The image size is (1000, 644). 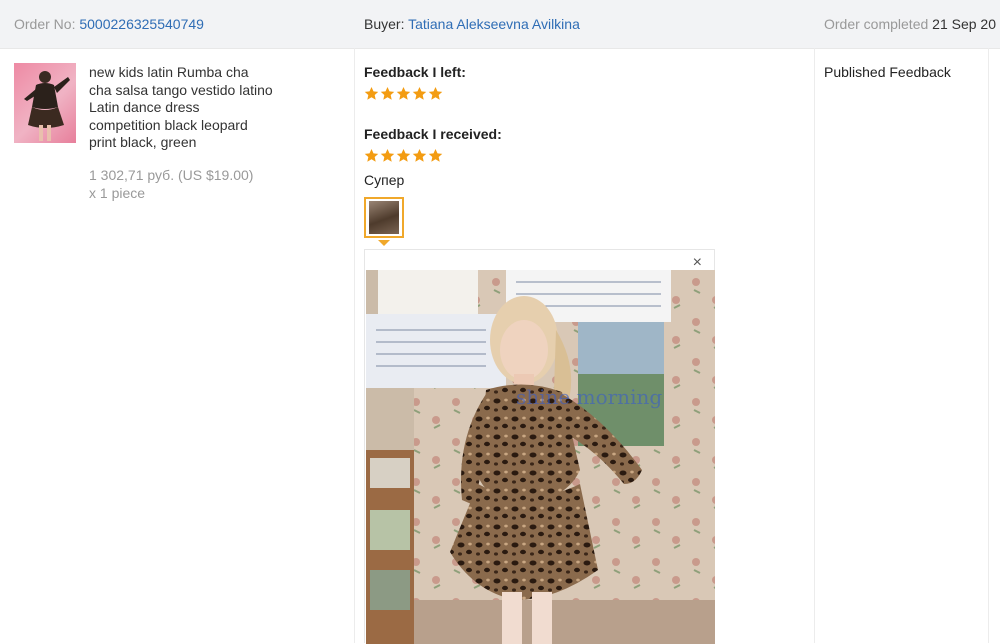 I want to click on order-status-label: Order completed, so click(x=876, y=24).